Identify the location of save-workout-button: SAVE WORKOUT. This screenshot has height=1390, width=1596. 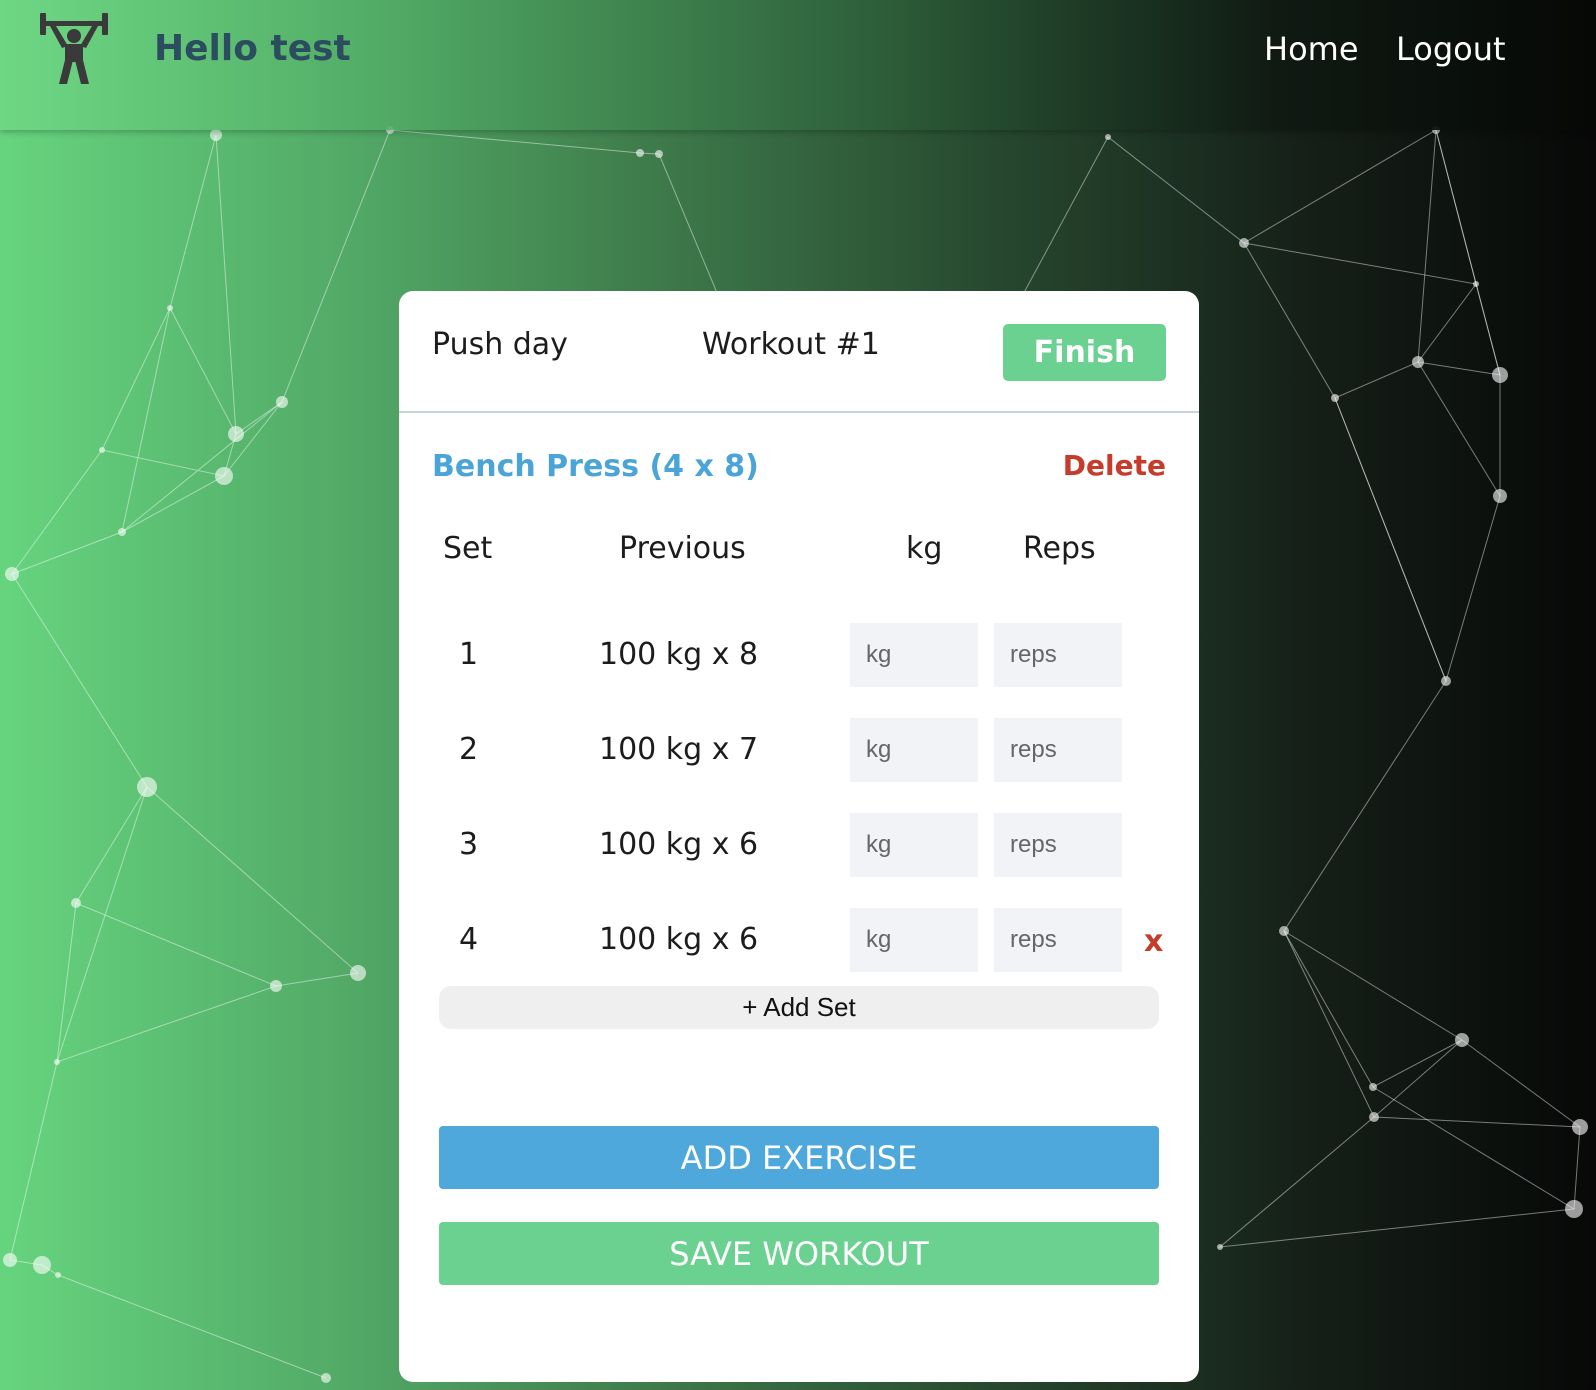
(799, 1253).